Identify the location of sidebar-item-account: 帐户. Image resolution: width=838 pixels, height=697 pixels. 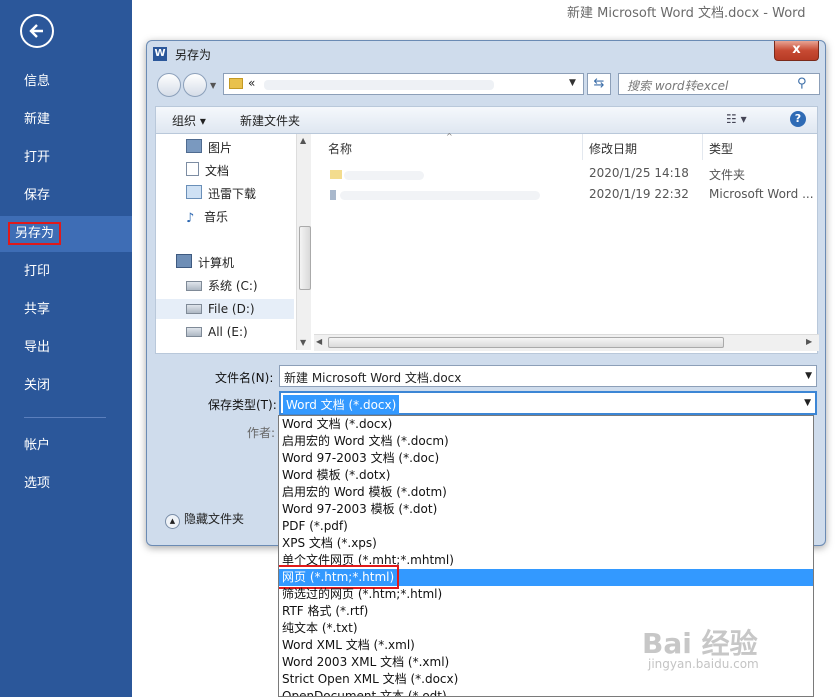
(66, 446).